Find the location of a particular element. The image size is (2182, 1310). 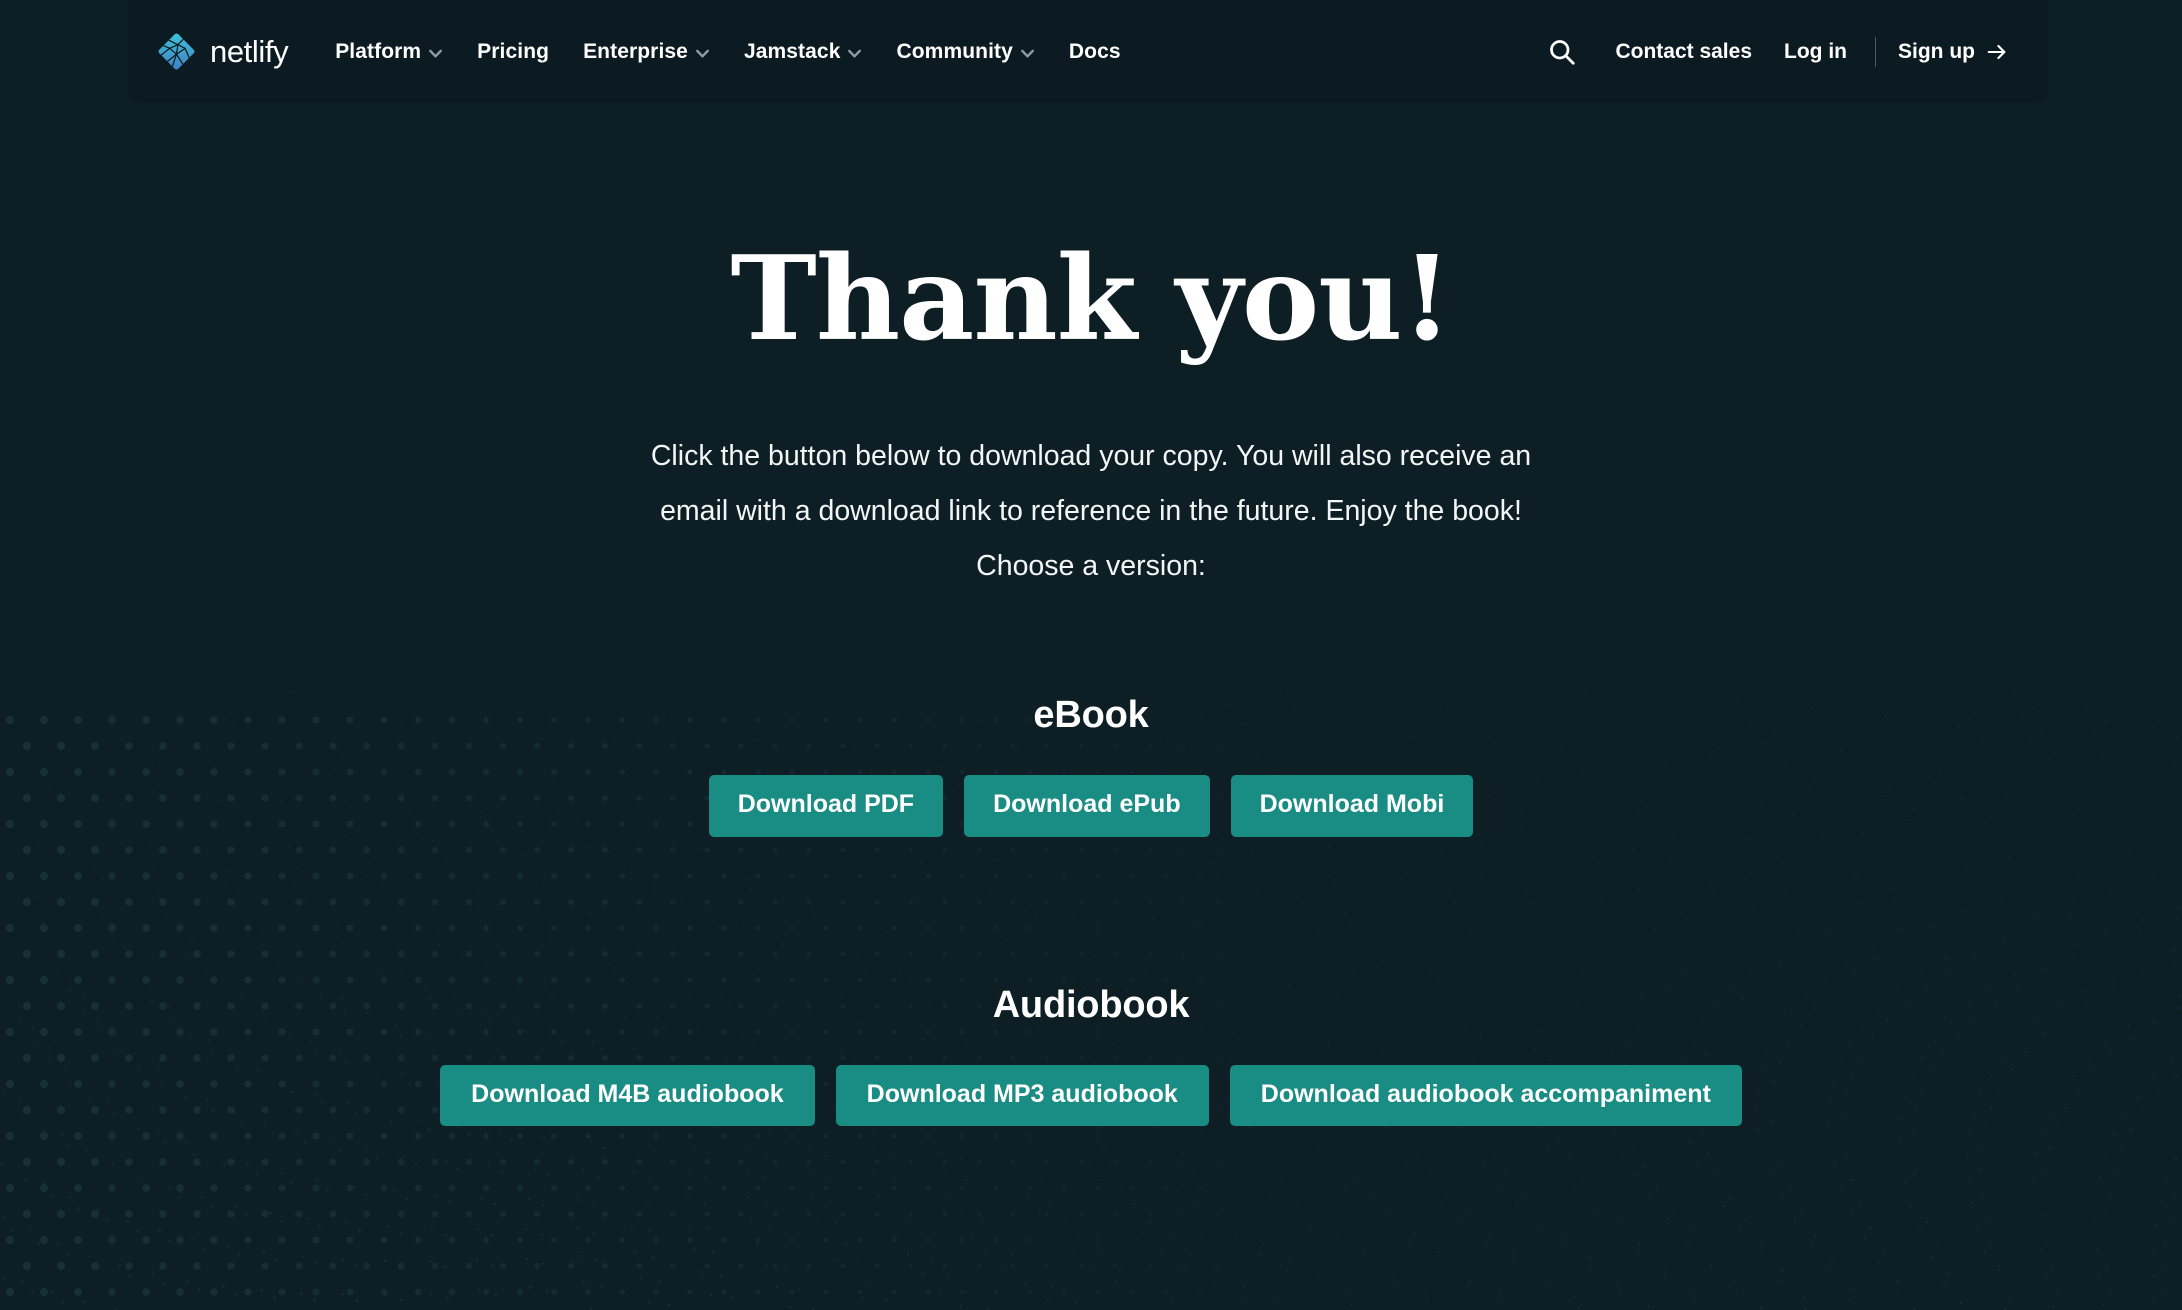

nav-item-label: Docs is located at coordinates (1094, 51).